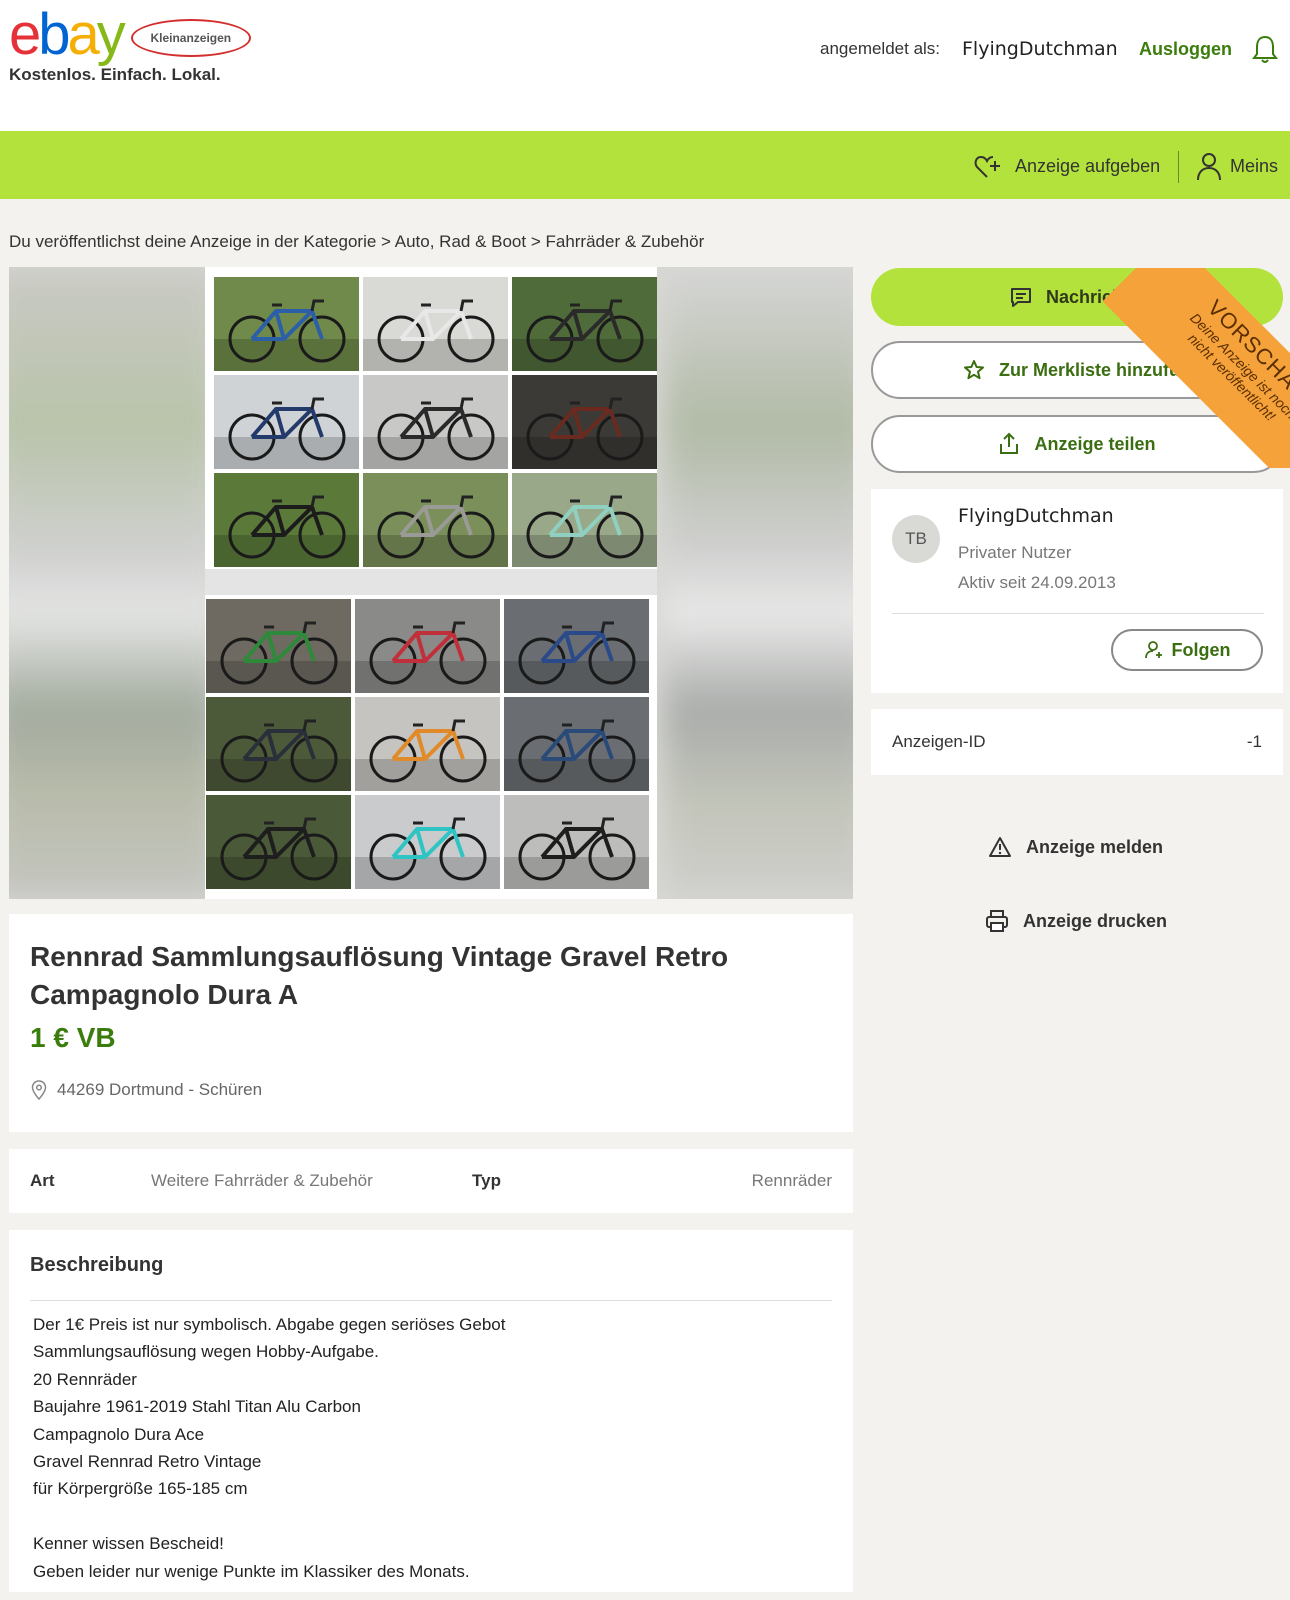 This screenshot has width=1290, height=1600. Describe the element at coordinates (1040, 49) in the screenshot. I see `logged-in-username: FlyingDutchman` at that location.